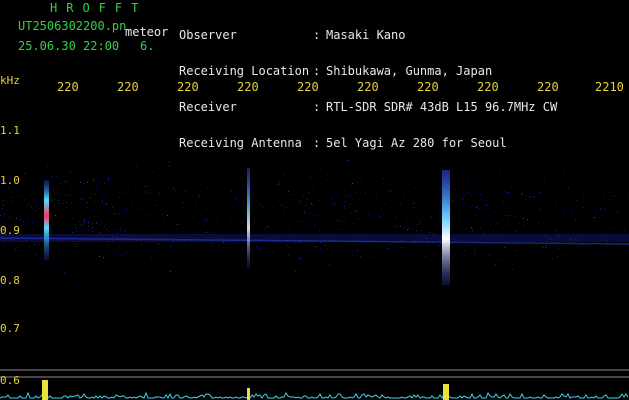  I want to click on observer-value: Masaki Kano, so click(366, 35).